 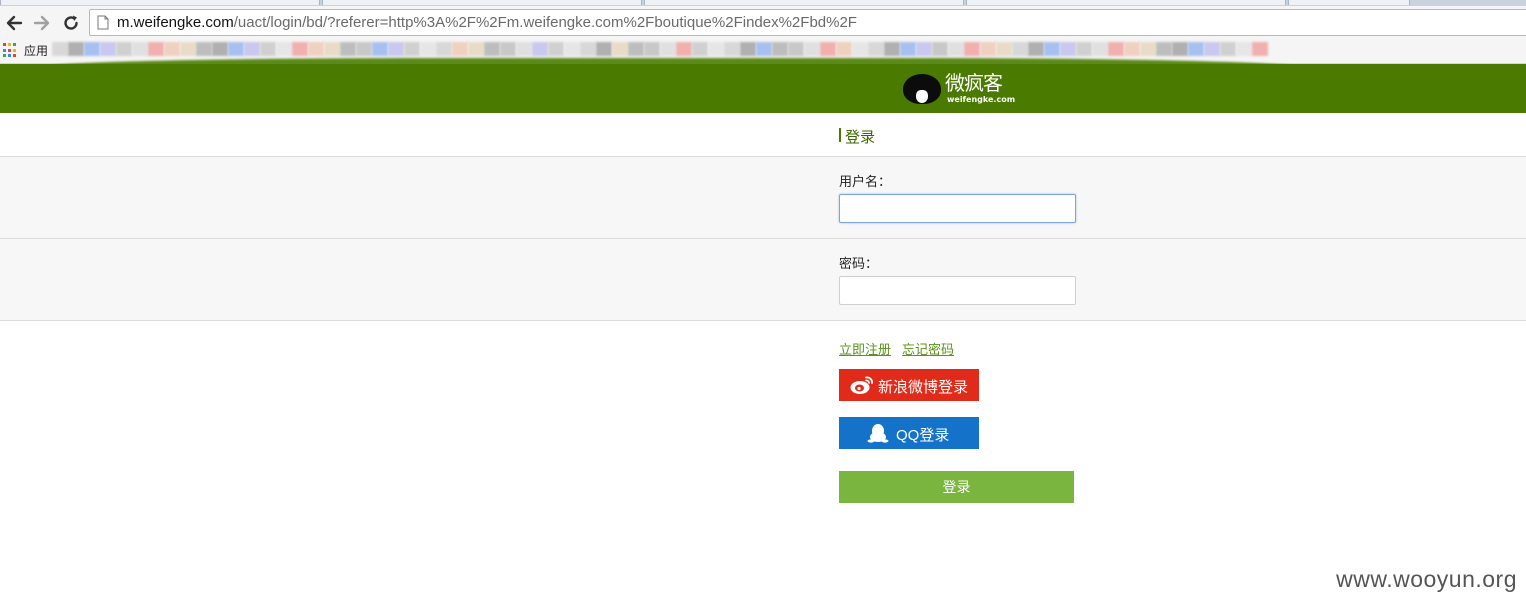 I want to click on apps-icon, so click(x=10, y=50).